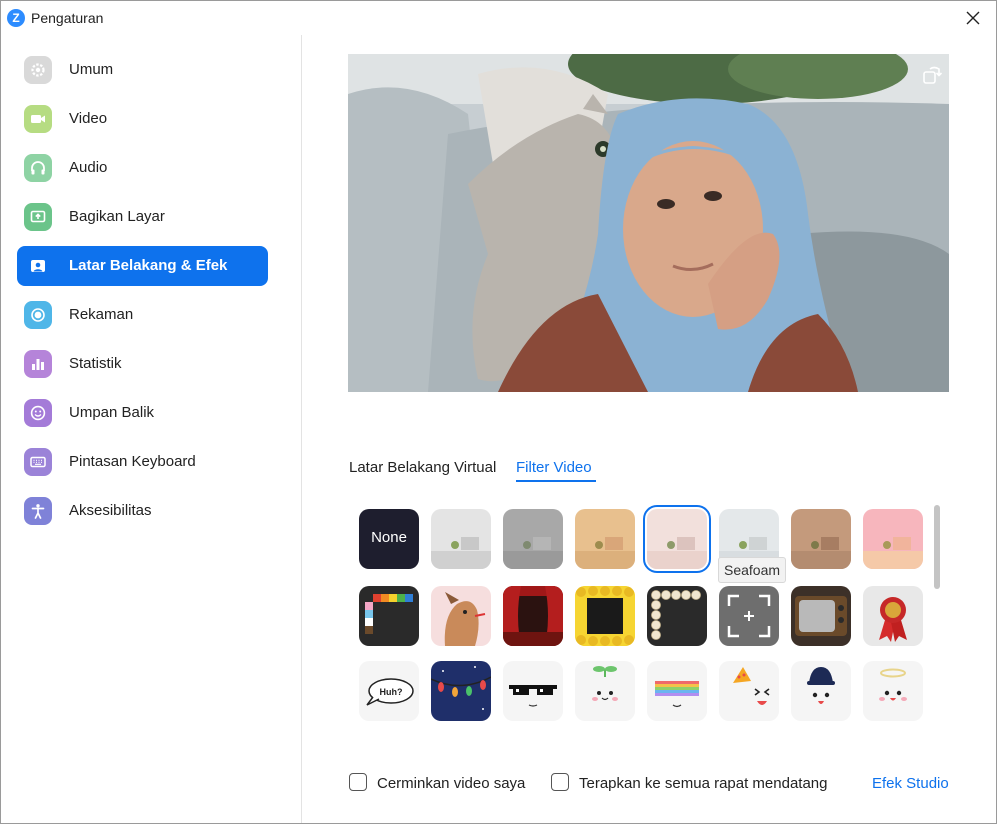 This screenshot has height=824, width=997. Describe the element at coordinates (677, 616) in the screenshot. I see `filter-pearl-frame` at that location.